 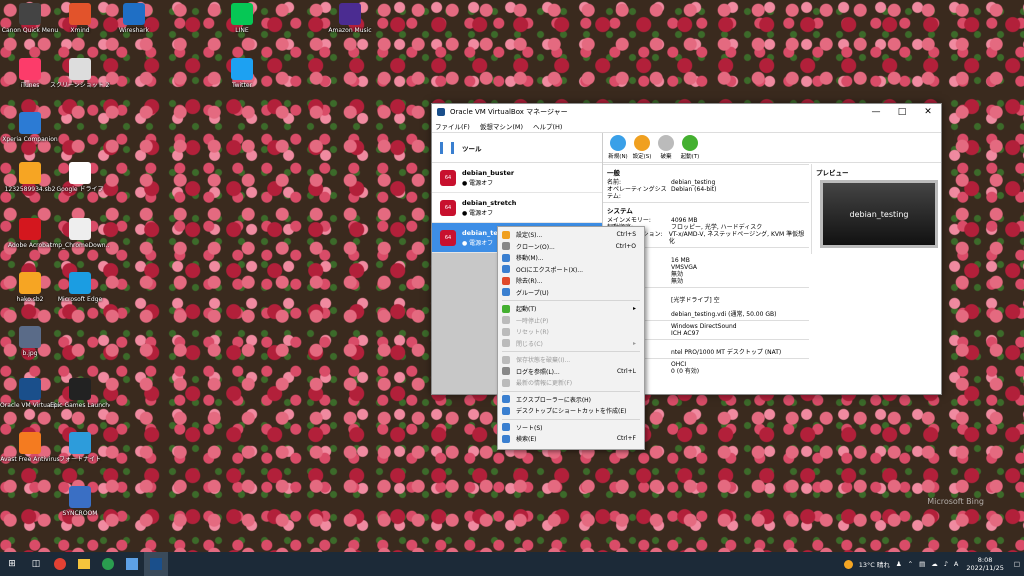 What do you see at coordinates (706, 172) in the screenshot?
I see `general-header: 一般` at bounding box center [706, 172].